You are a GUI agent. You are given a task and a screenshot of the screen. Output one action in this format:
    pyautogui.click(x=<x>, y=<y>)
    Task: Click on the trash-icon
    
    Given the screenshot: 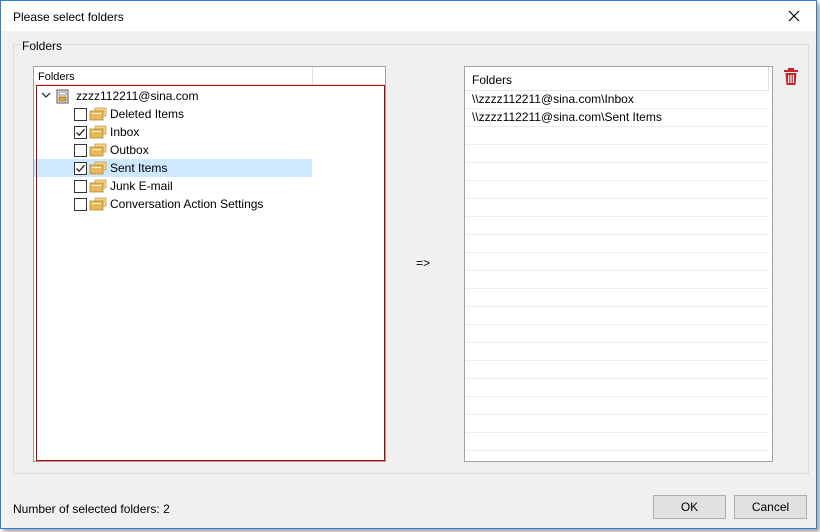 What is the action you would take?
    pyautogui.click(x=791, y=76)
    